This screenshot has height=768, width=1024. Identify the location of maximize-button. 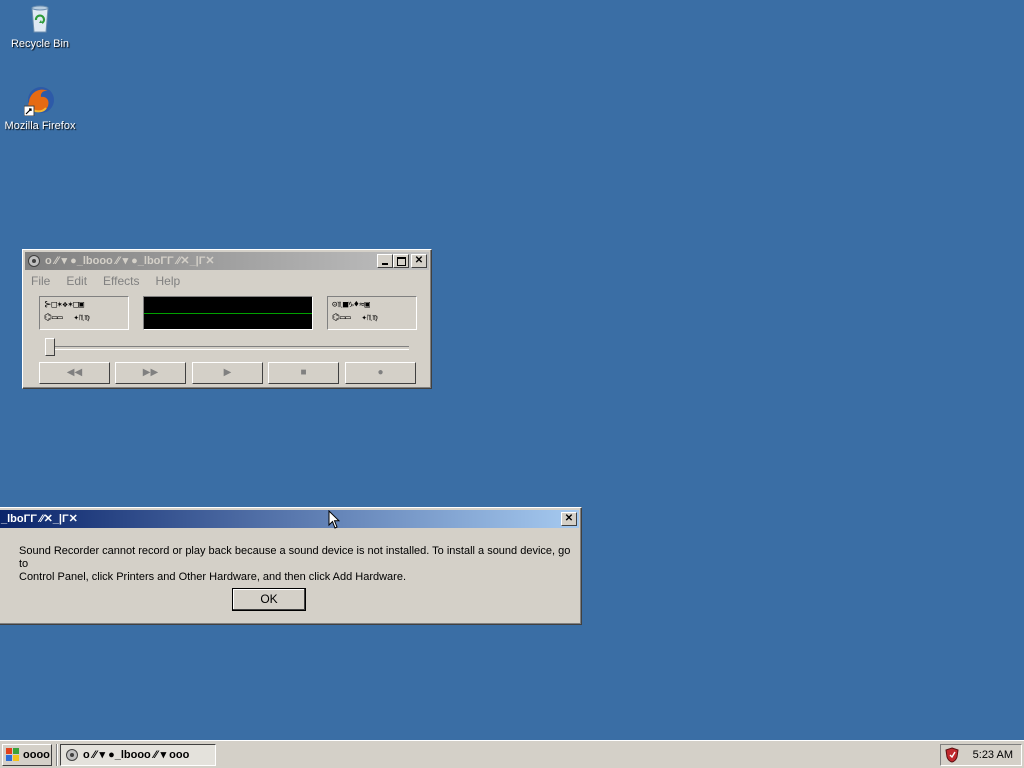
(401, 261).